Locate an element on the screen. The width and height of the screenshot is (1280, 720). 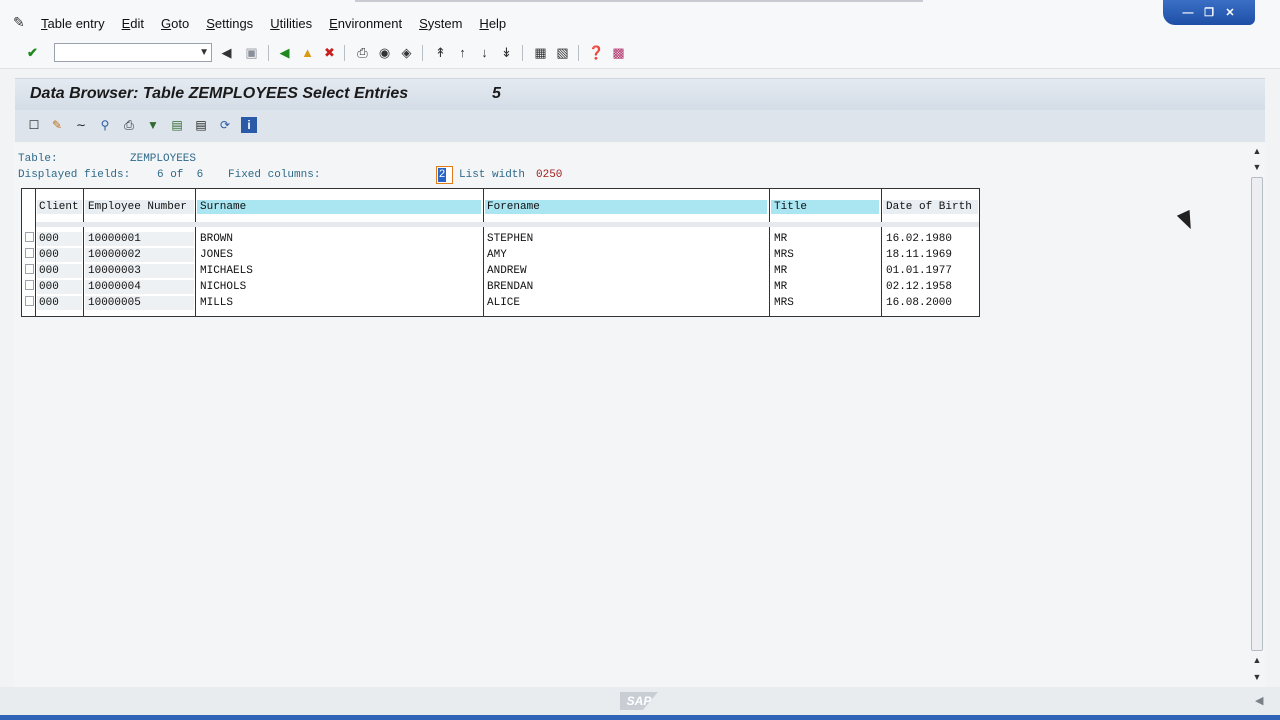
cell-forename: ALICE is located at coordinates (503, 303).